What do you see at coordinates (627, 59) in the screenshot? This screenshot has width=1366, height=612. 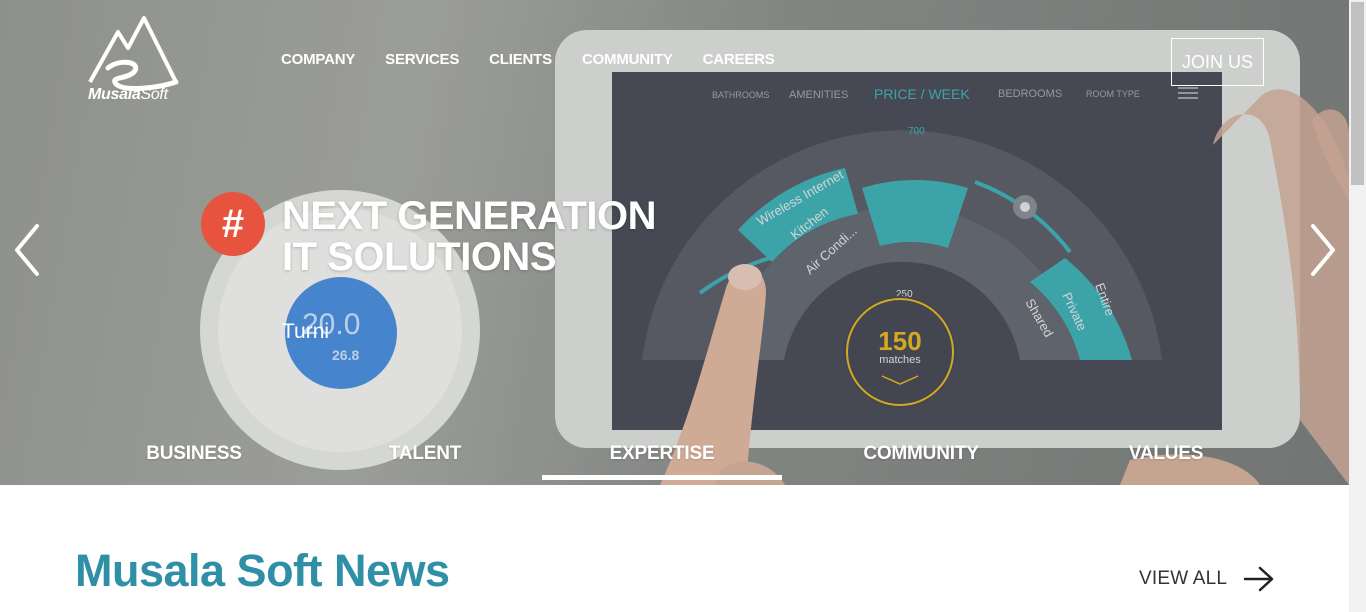 I see `nav-item-community: COMMUNITY` at bounding box center [627, 59].